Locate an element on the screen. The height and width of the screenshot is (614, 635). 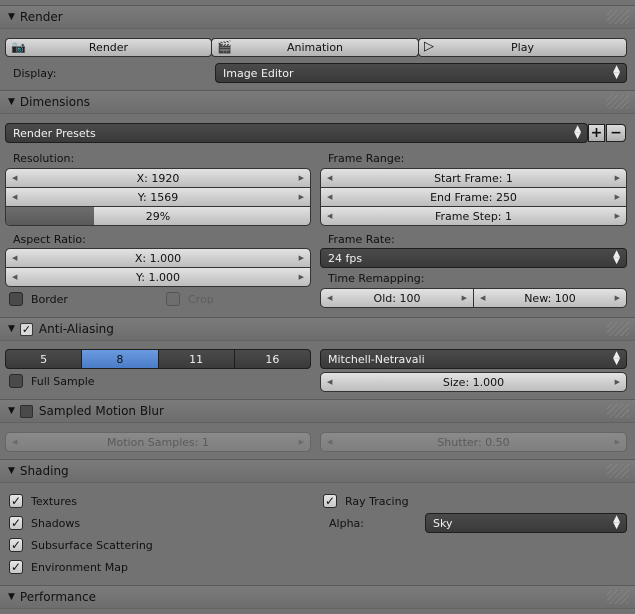
subsurface-scattering-checkbox: ✓ Subsurface Scattering is located at coordinates (81, 545).